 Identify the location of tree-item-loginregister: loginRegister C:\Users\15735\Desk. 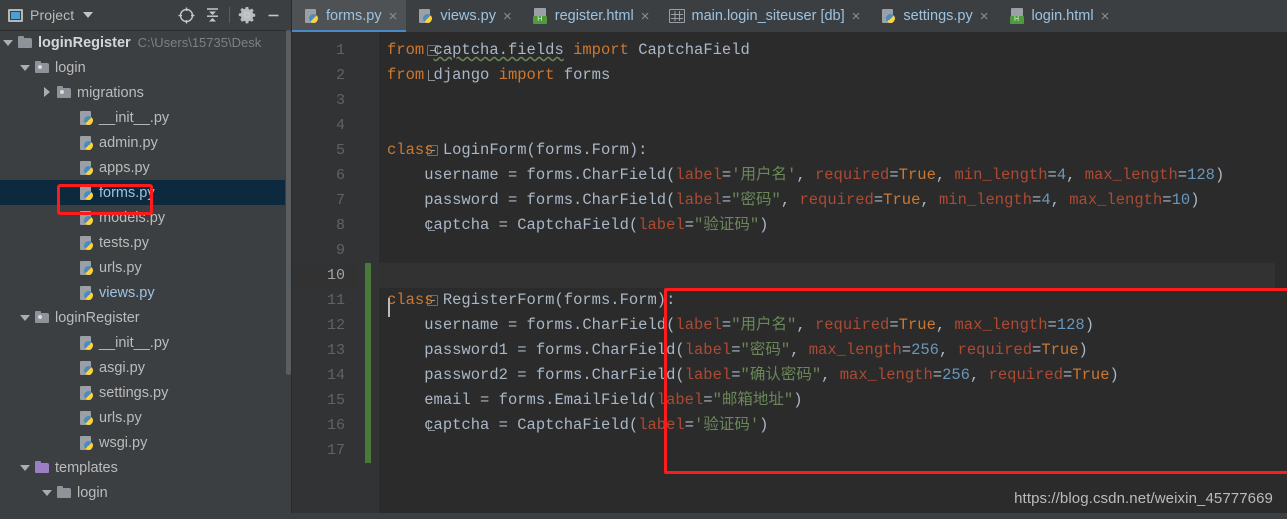
(142, 42).